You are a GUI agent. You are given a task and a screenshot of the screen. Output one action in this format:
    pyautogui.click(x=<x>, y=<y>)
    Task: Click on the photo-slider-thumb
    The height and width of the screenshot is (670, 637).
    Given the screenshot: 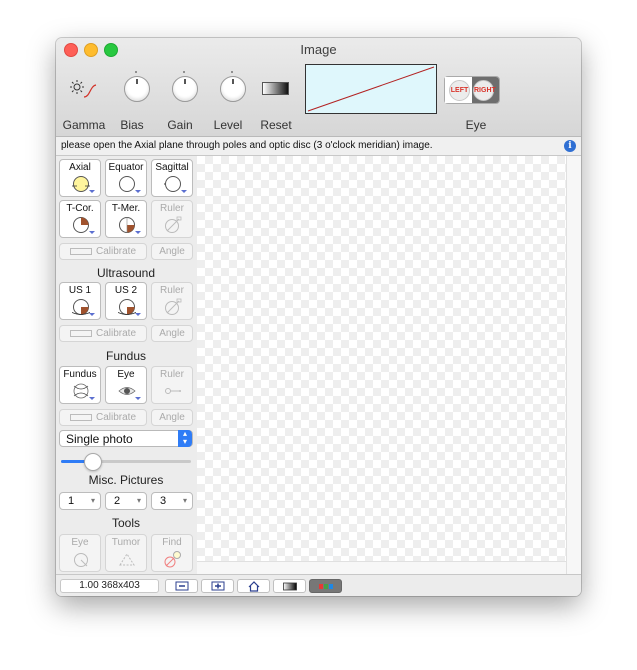 What is the action you would take?
    pyautogui.click(x=93, y=462)
    